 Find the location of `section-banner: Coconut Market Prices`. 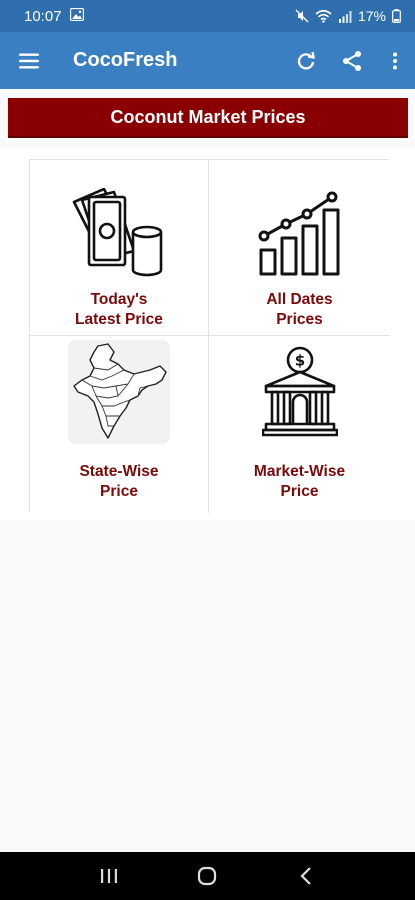

section-banner: Coconut Market Prices is located at coordinates (208, 118).